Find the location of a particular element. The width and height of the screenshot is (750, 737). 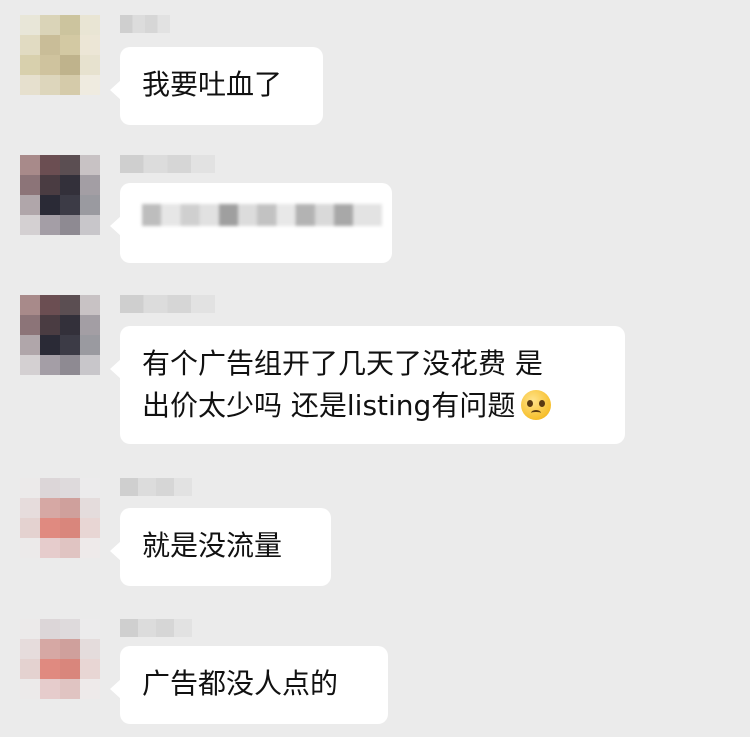

message-bubble: 我要吐血了 is located at coordinates (216, 86).